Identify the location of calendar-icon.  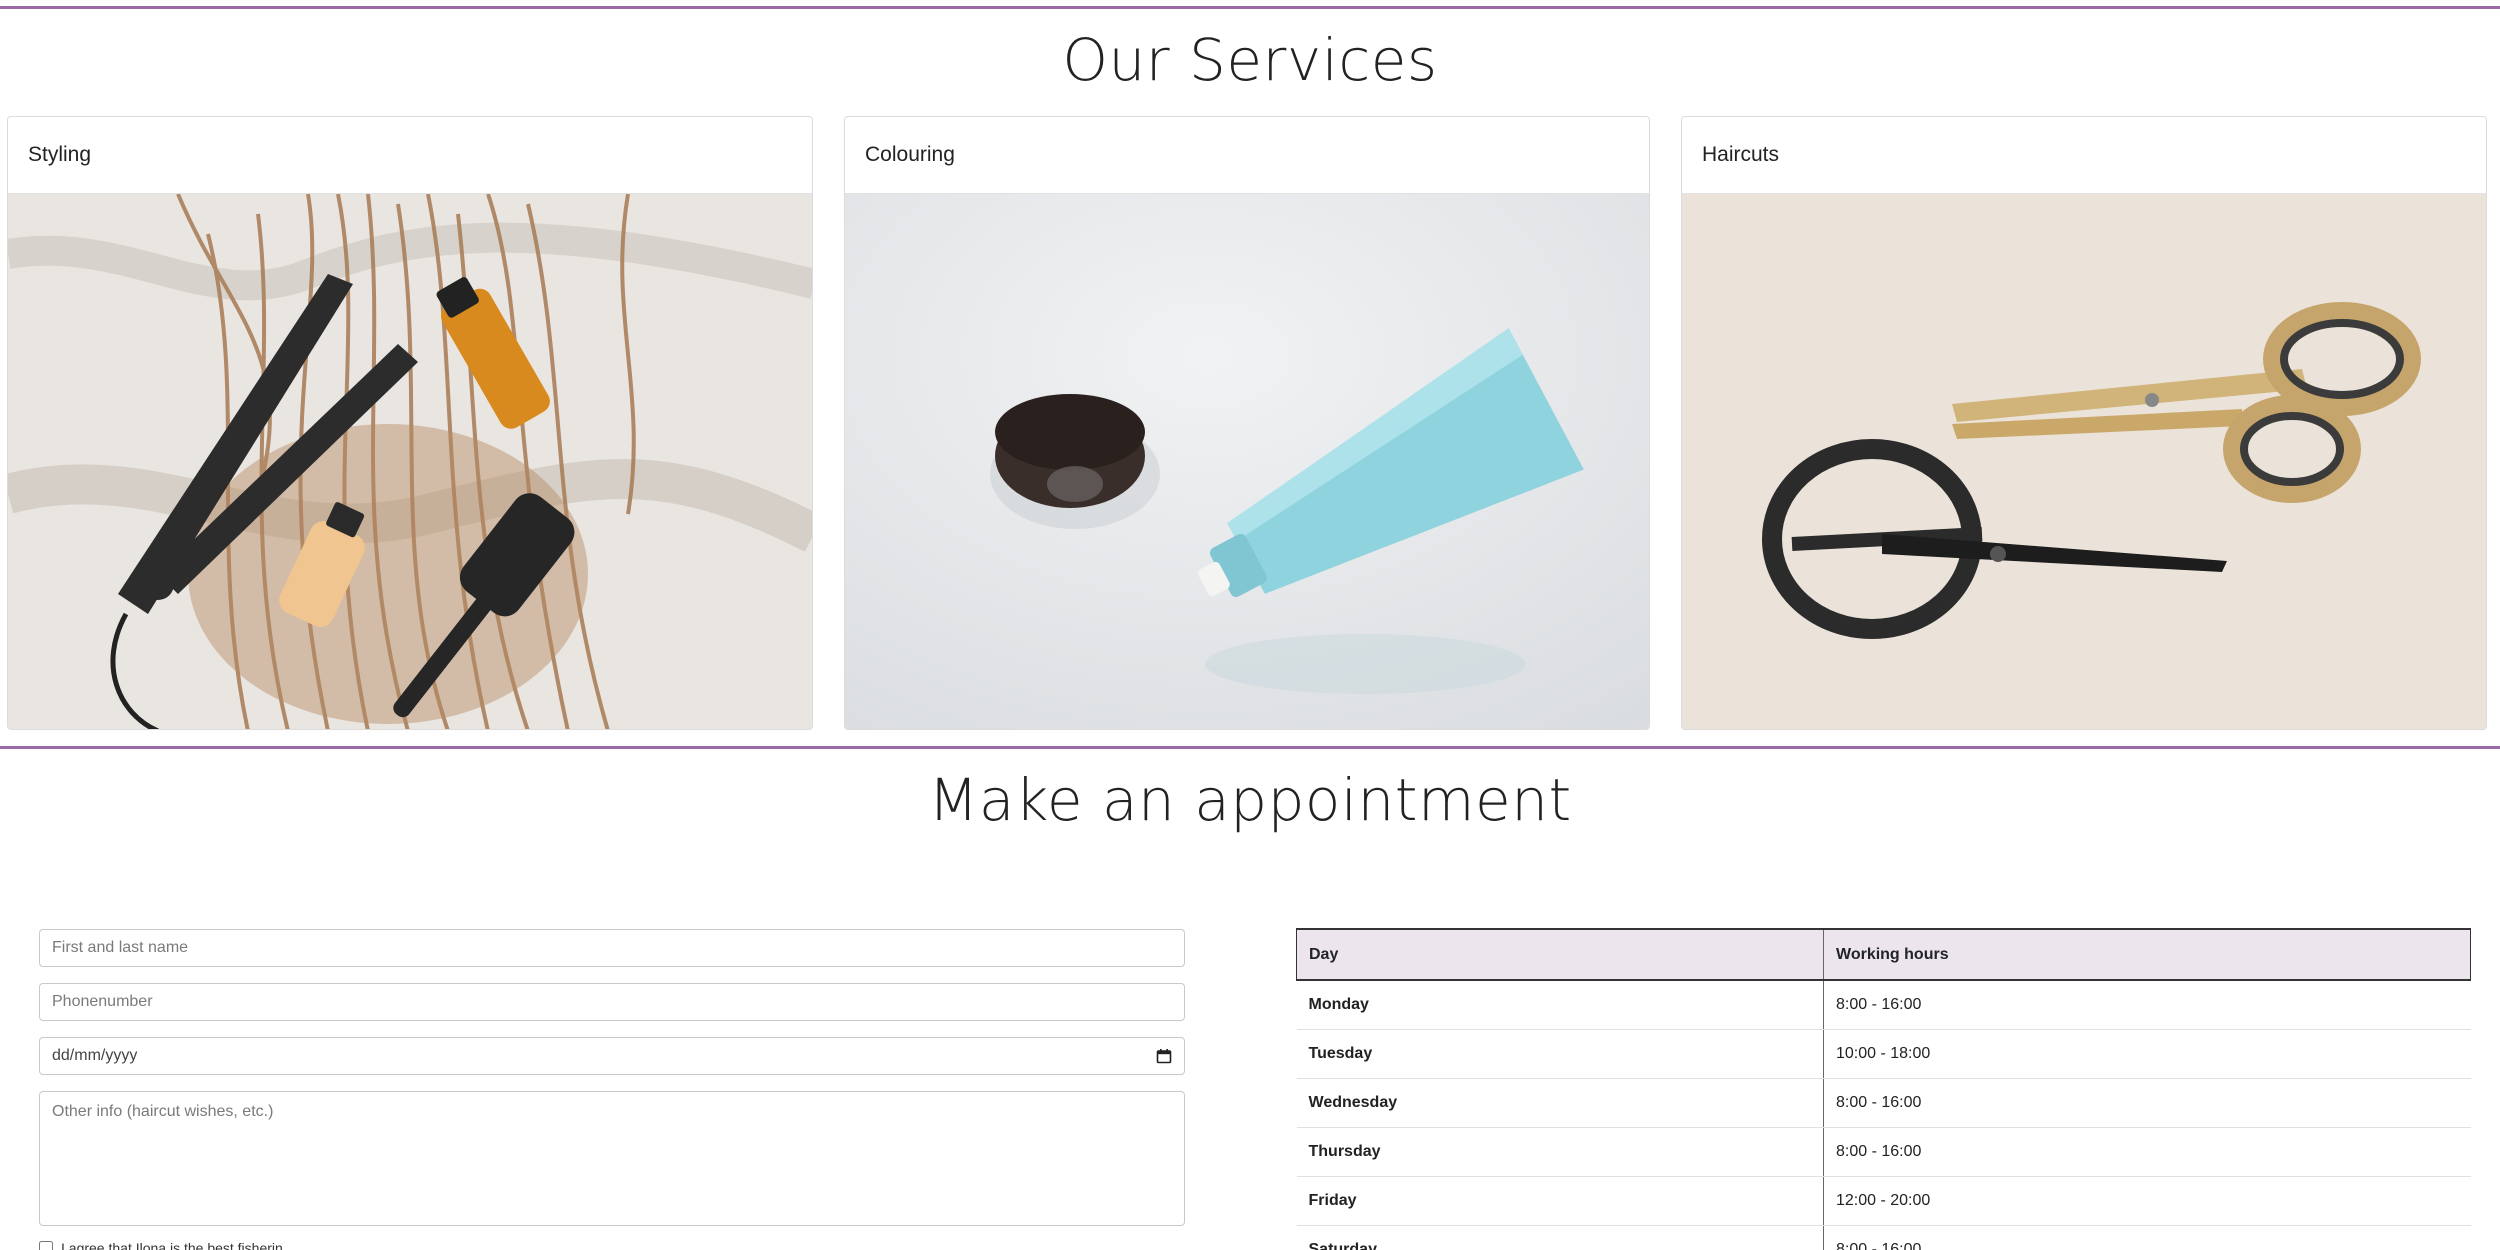
(1164, 1056).